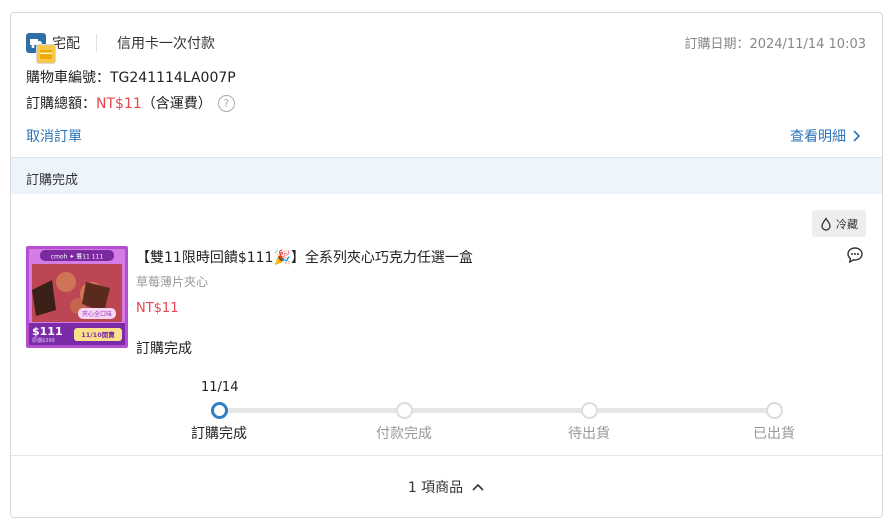 The height and width of the screenshot is (531, 890). Describe the element at coordinates (826, 223) in the screenshot. I see `droplet-icon` at that location.